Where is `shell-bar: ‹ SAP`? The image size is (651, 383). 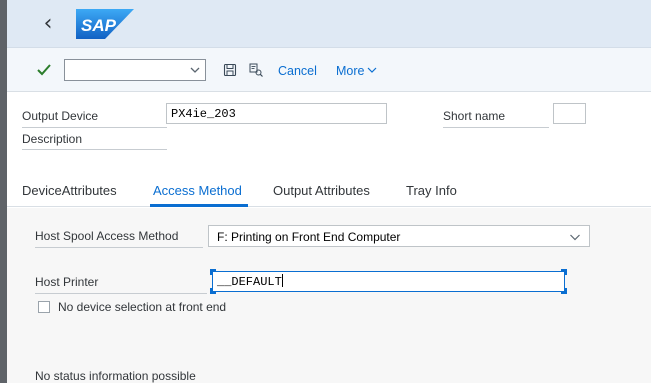 shell-bar: ‹ SAP is located at coordinates (329, 24).